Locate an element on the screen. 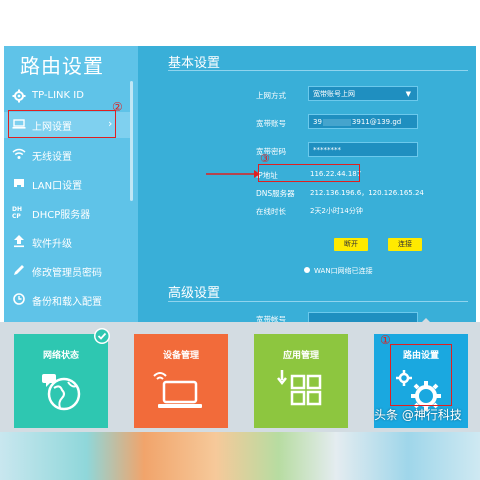  sidebar-item-firmware-upgrade: 软件升级 is located at coordinates (67, 242).